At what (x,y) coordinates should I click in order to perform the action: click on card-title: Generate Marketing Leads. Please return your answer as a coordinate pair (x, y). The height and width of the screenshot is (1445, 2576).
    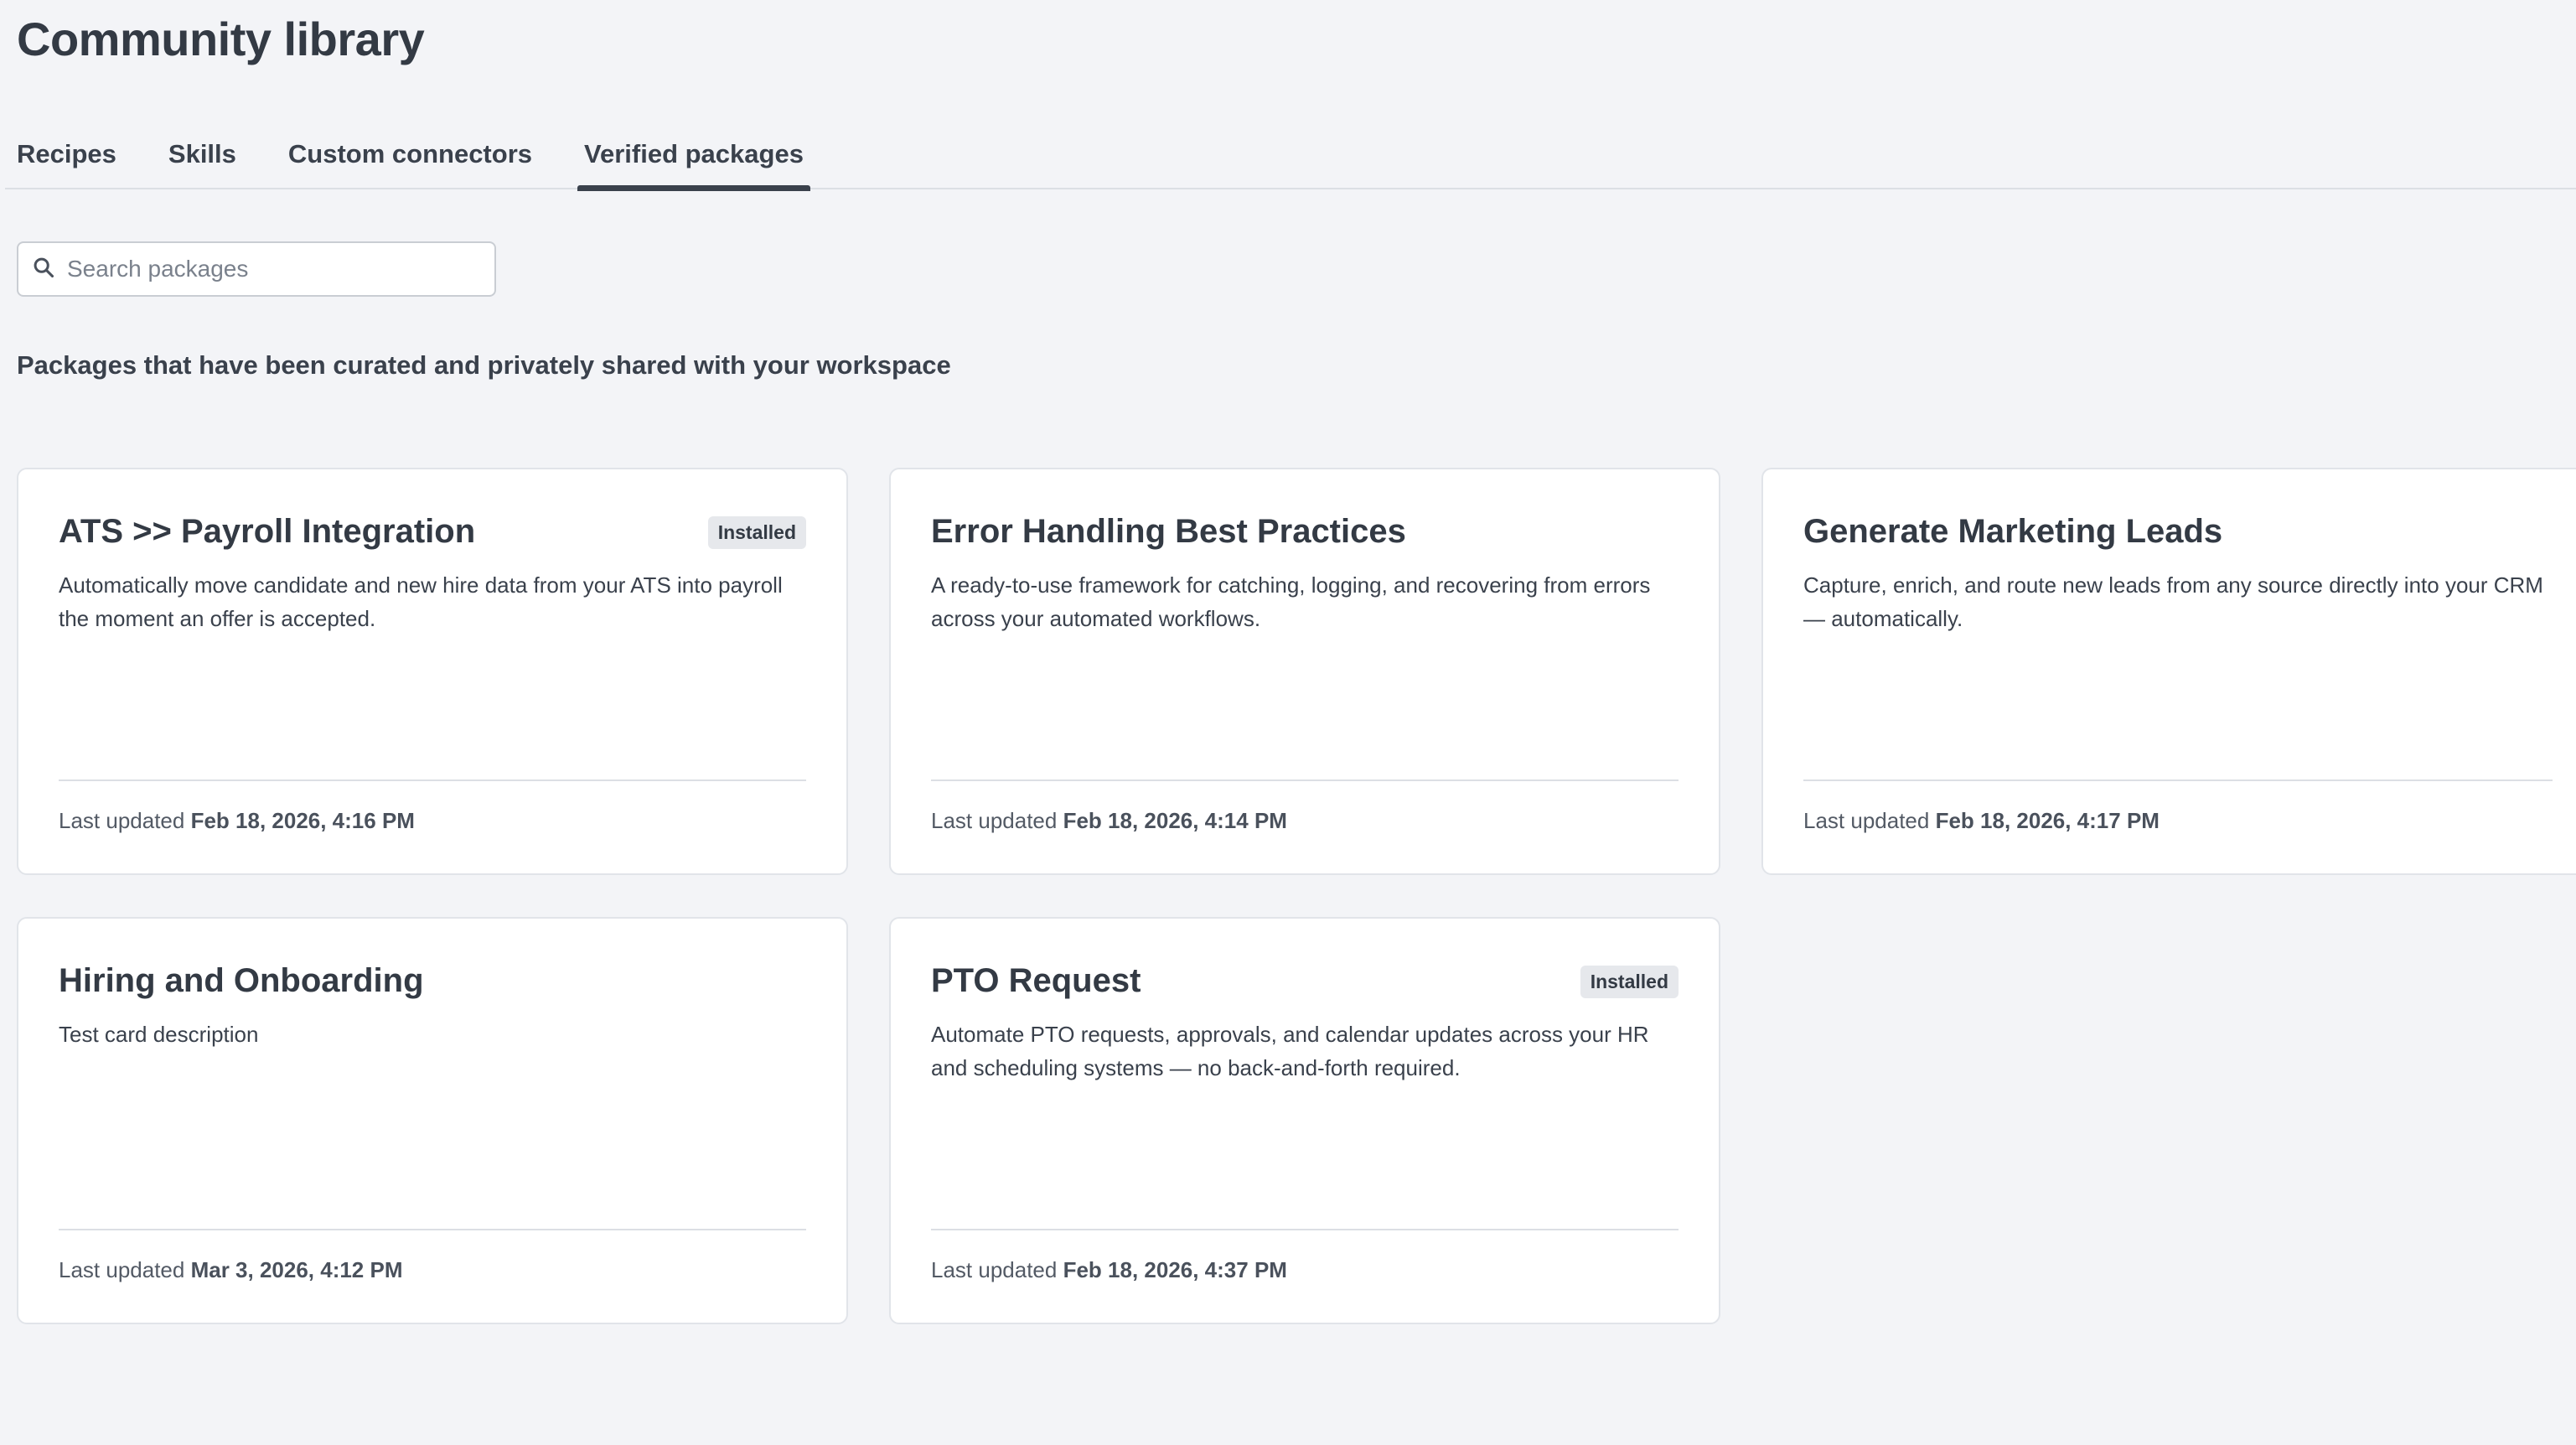
    Looking at the image, I should click on (2013, 531).